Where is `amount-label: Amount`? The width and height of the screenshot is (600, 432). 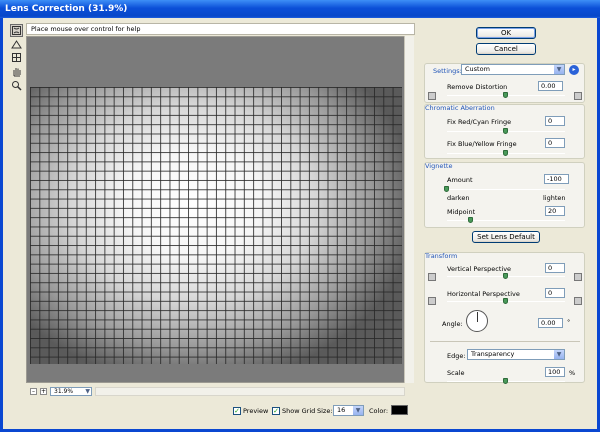 amount-label: Amount is located at coordinates (460, 180).